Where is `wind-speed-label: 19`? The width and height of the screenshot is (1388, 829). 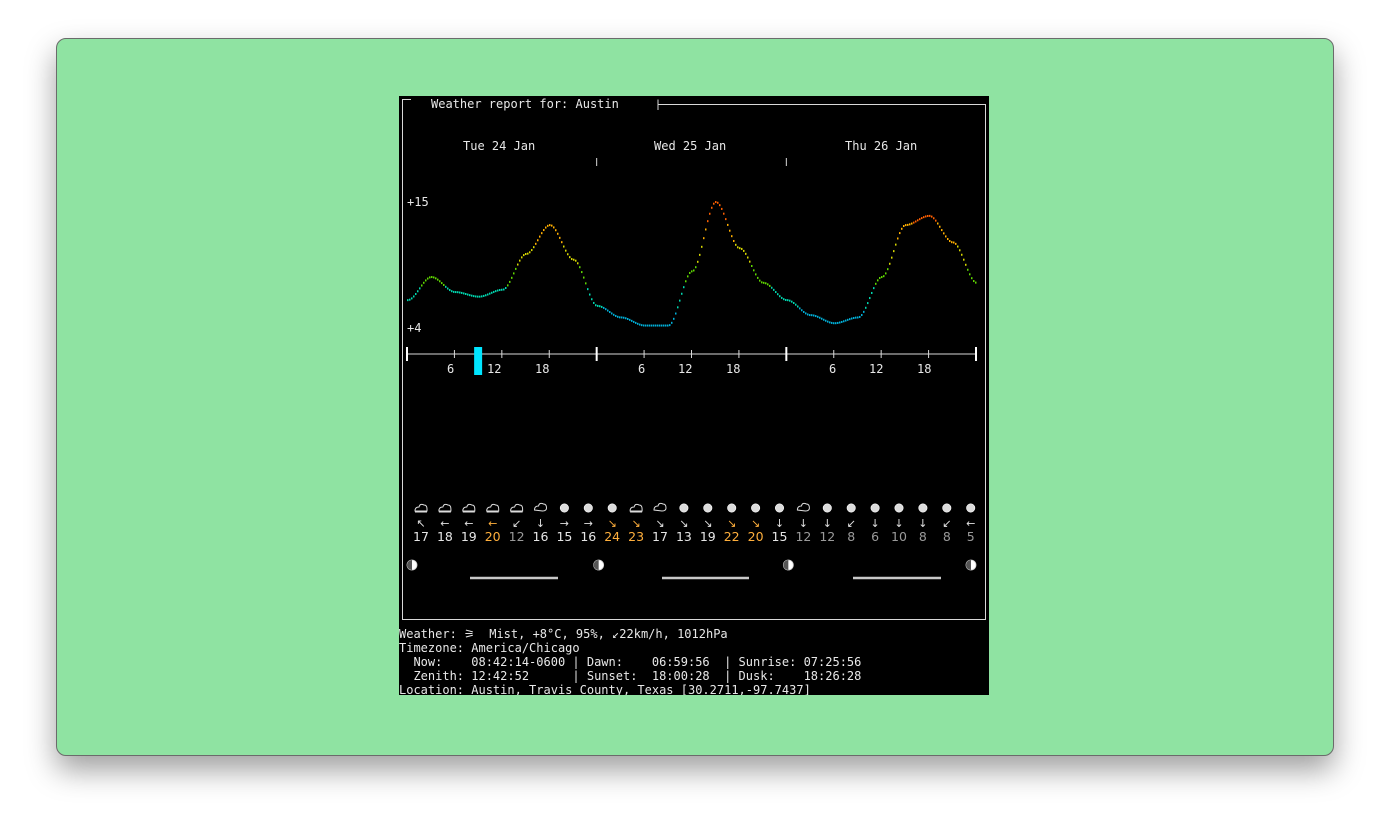
wind-speed-label: 19 is located at coordinates (469, 536).